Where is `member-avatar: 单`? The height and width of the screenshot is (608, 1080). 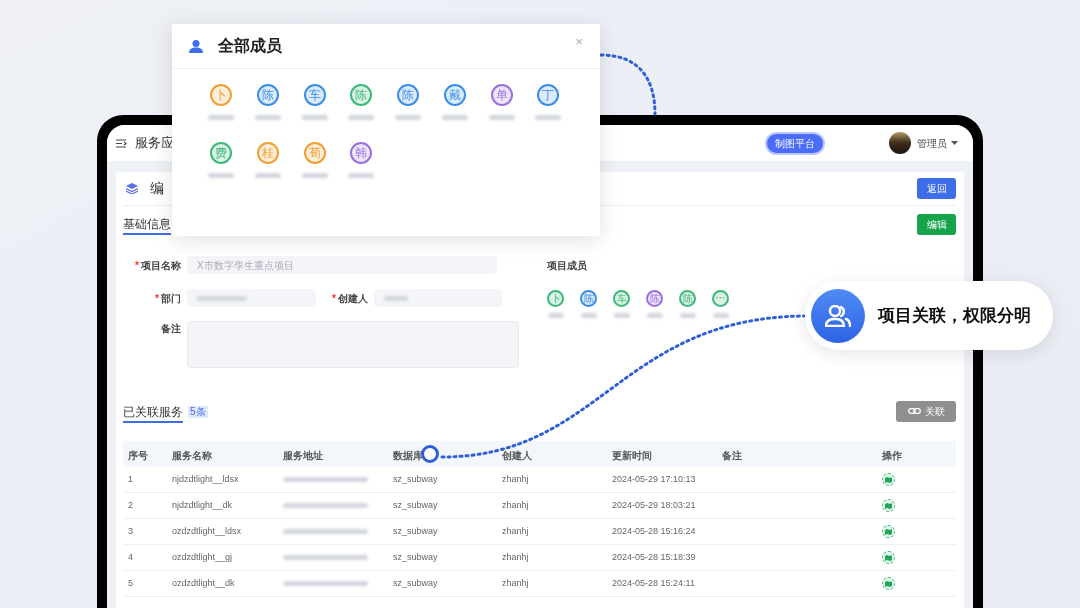
member-avatar: 单 is located at coordinates (501, 95).